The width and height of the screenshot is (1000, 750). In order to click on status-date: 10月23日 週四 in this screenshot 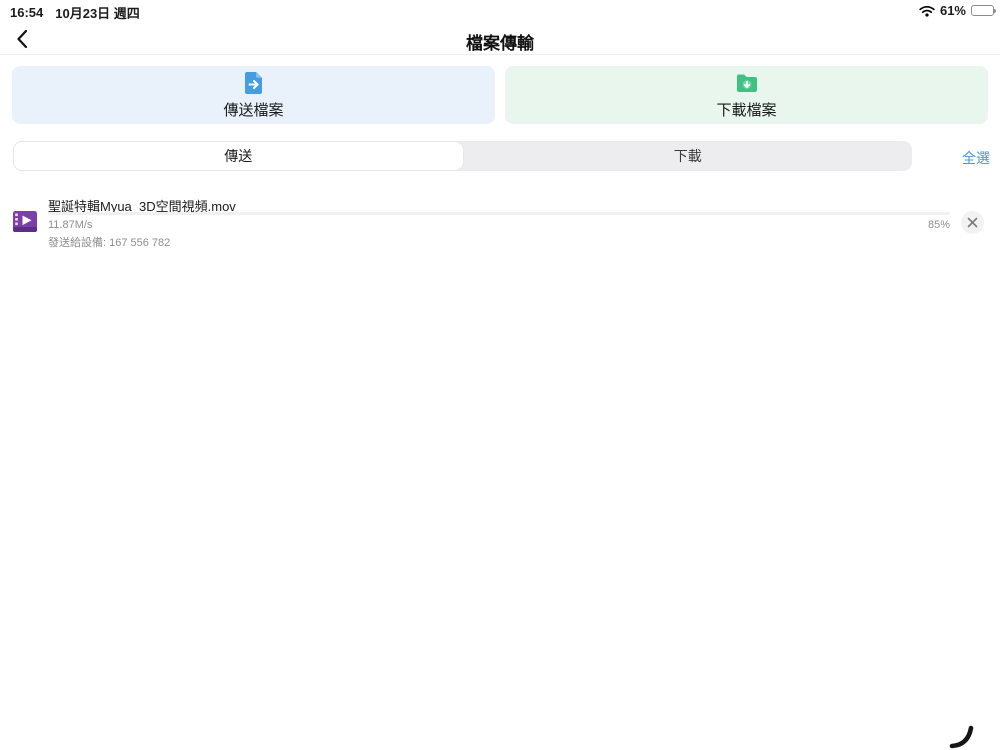, I will do `click(97, 13)`.